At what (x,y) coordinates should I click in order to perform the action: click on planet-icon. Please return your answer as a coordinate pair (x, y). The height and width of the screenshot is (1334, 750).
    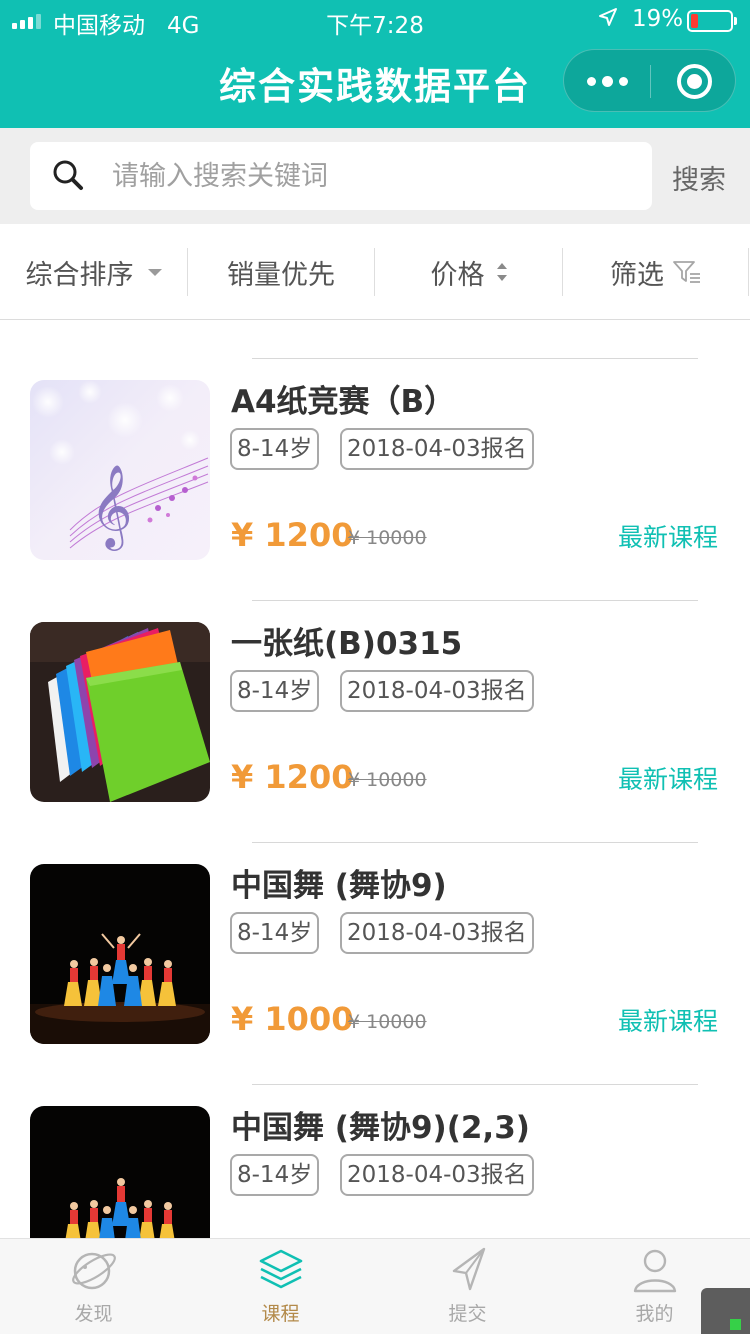
    Looking at the image, I should click on (94, 1271).